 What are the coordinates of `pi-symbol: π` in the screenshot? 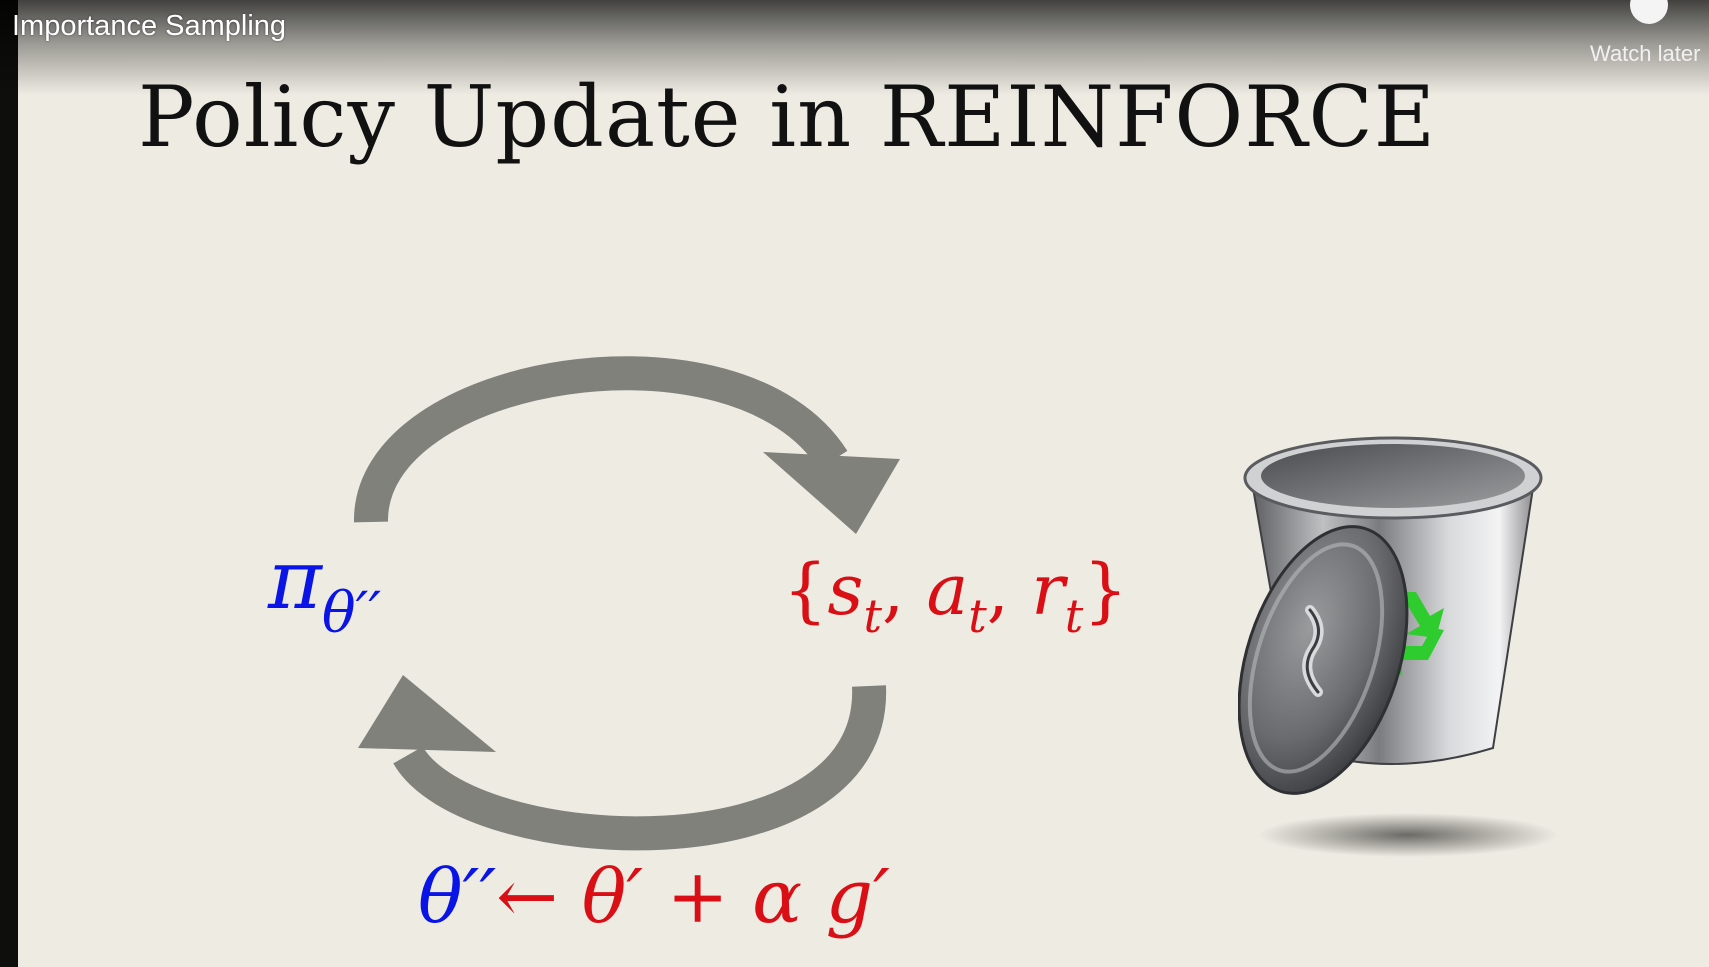 It's located at (295, 580).